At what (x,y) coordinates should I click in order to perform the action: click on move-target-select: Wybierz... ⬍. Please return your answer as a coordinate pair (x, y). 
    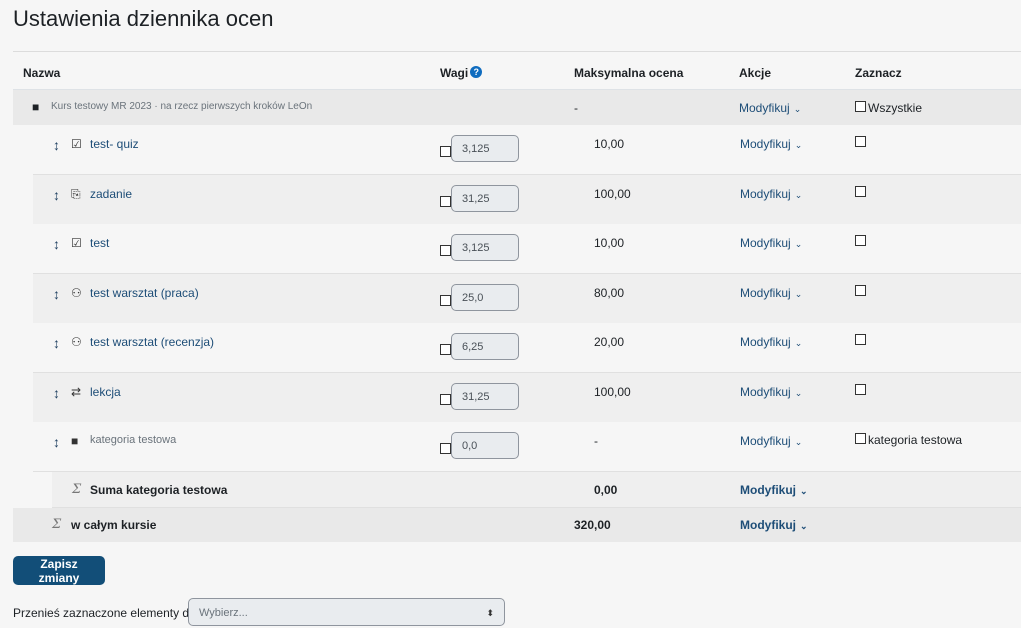
    Looking at the image, I should click on (346, 612).